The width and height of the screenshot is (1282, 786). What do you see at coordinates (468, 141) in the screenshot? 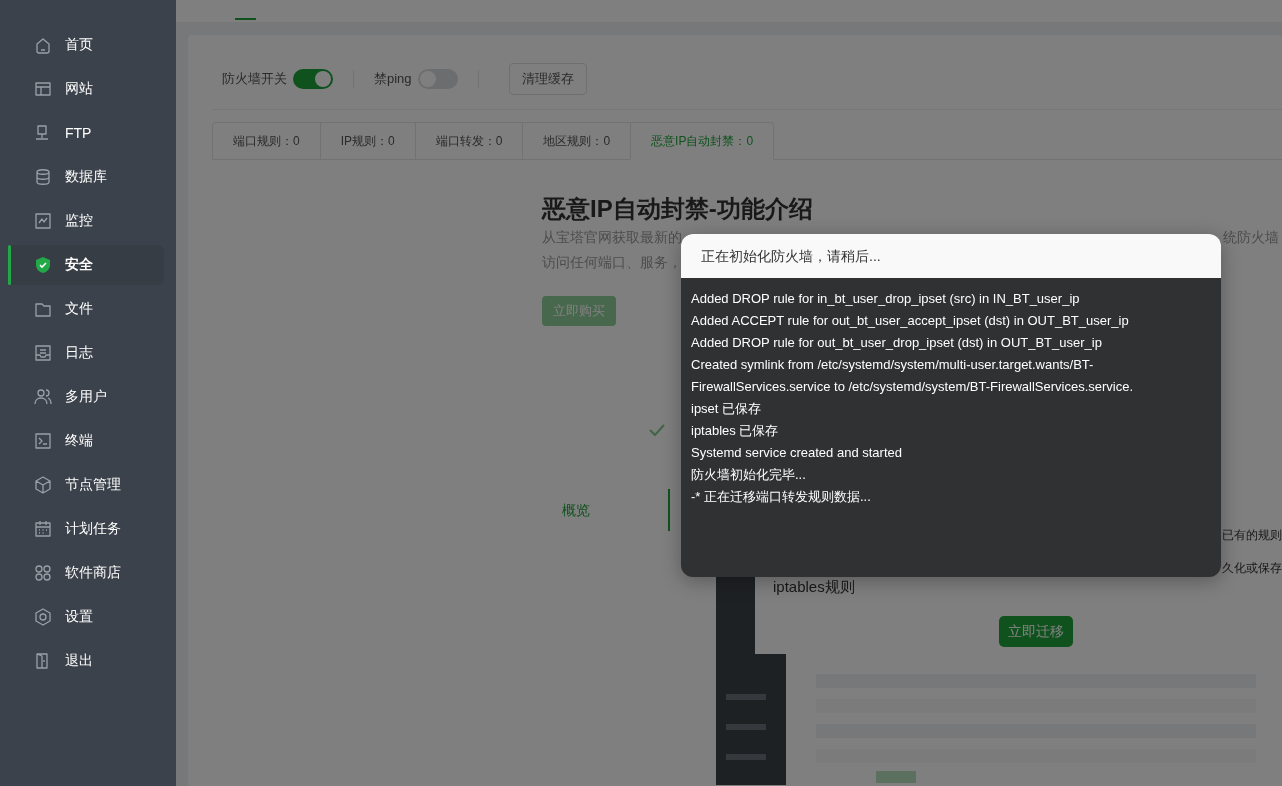
I see `rule-tab: 端口转发：0` at bounding box center [468, 141].